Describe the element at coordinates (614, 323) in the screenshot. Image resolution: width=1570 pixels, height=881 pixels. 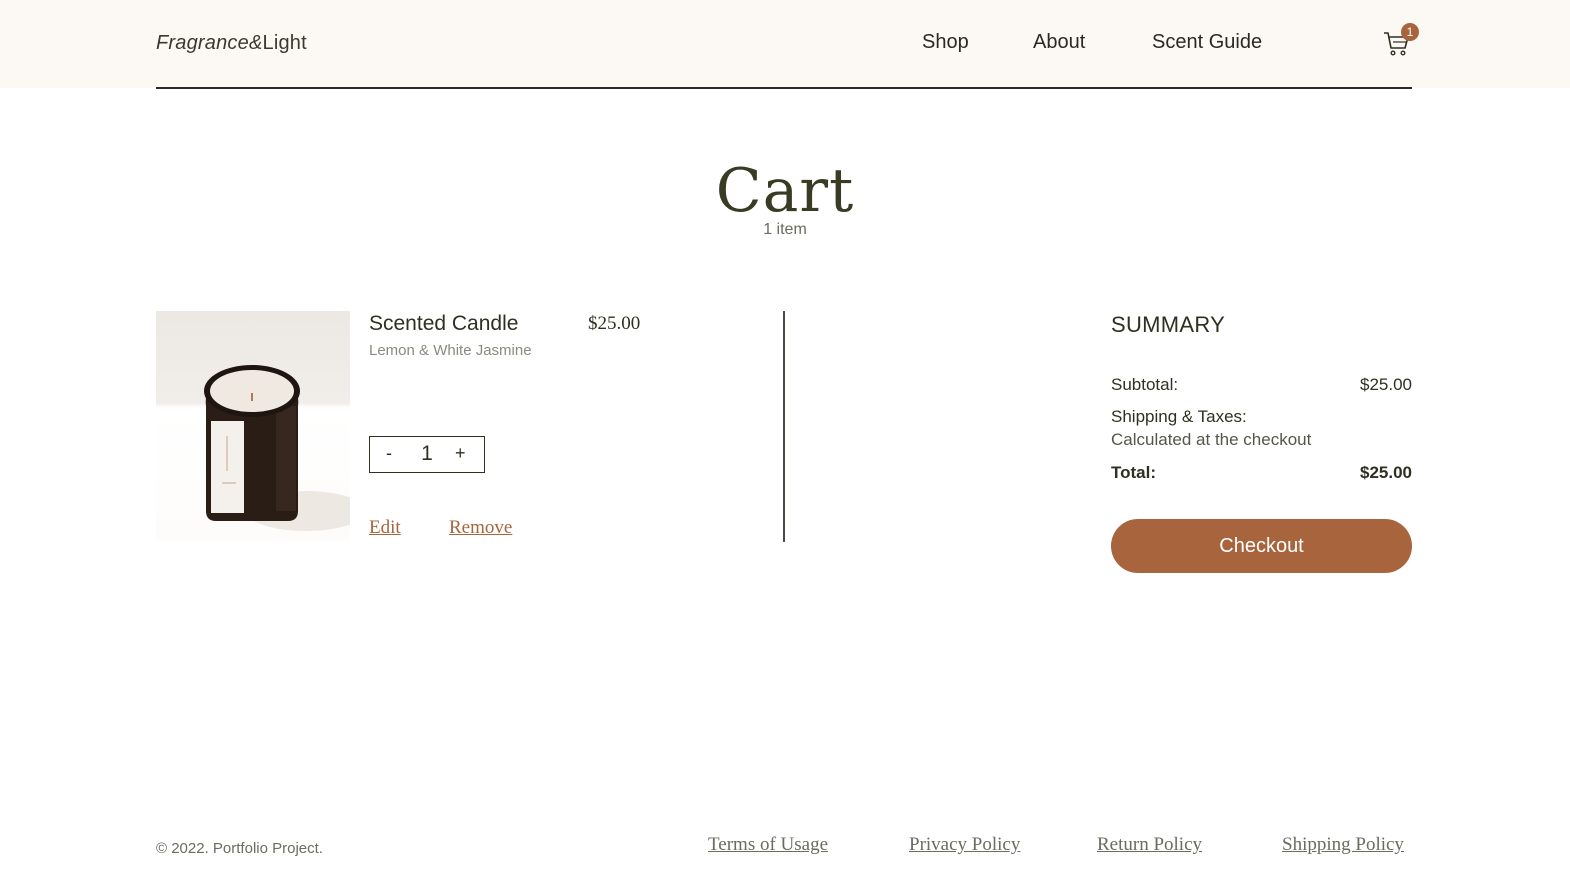
I see `product-price: $25.00` at that location.